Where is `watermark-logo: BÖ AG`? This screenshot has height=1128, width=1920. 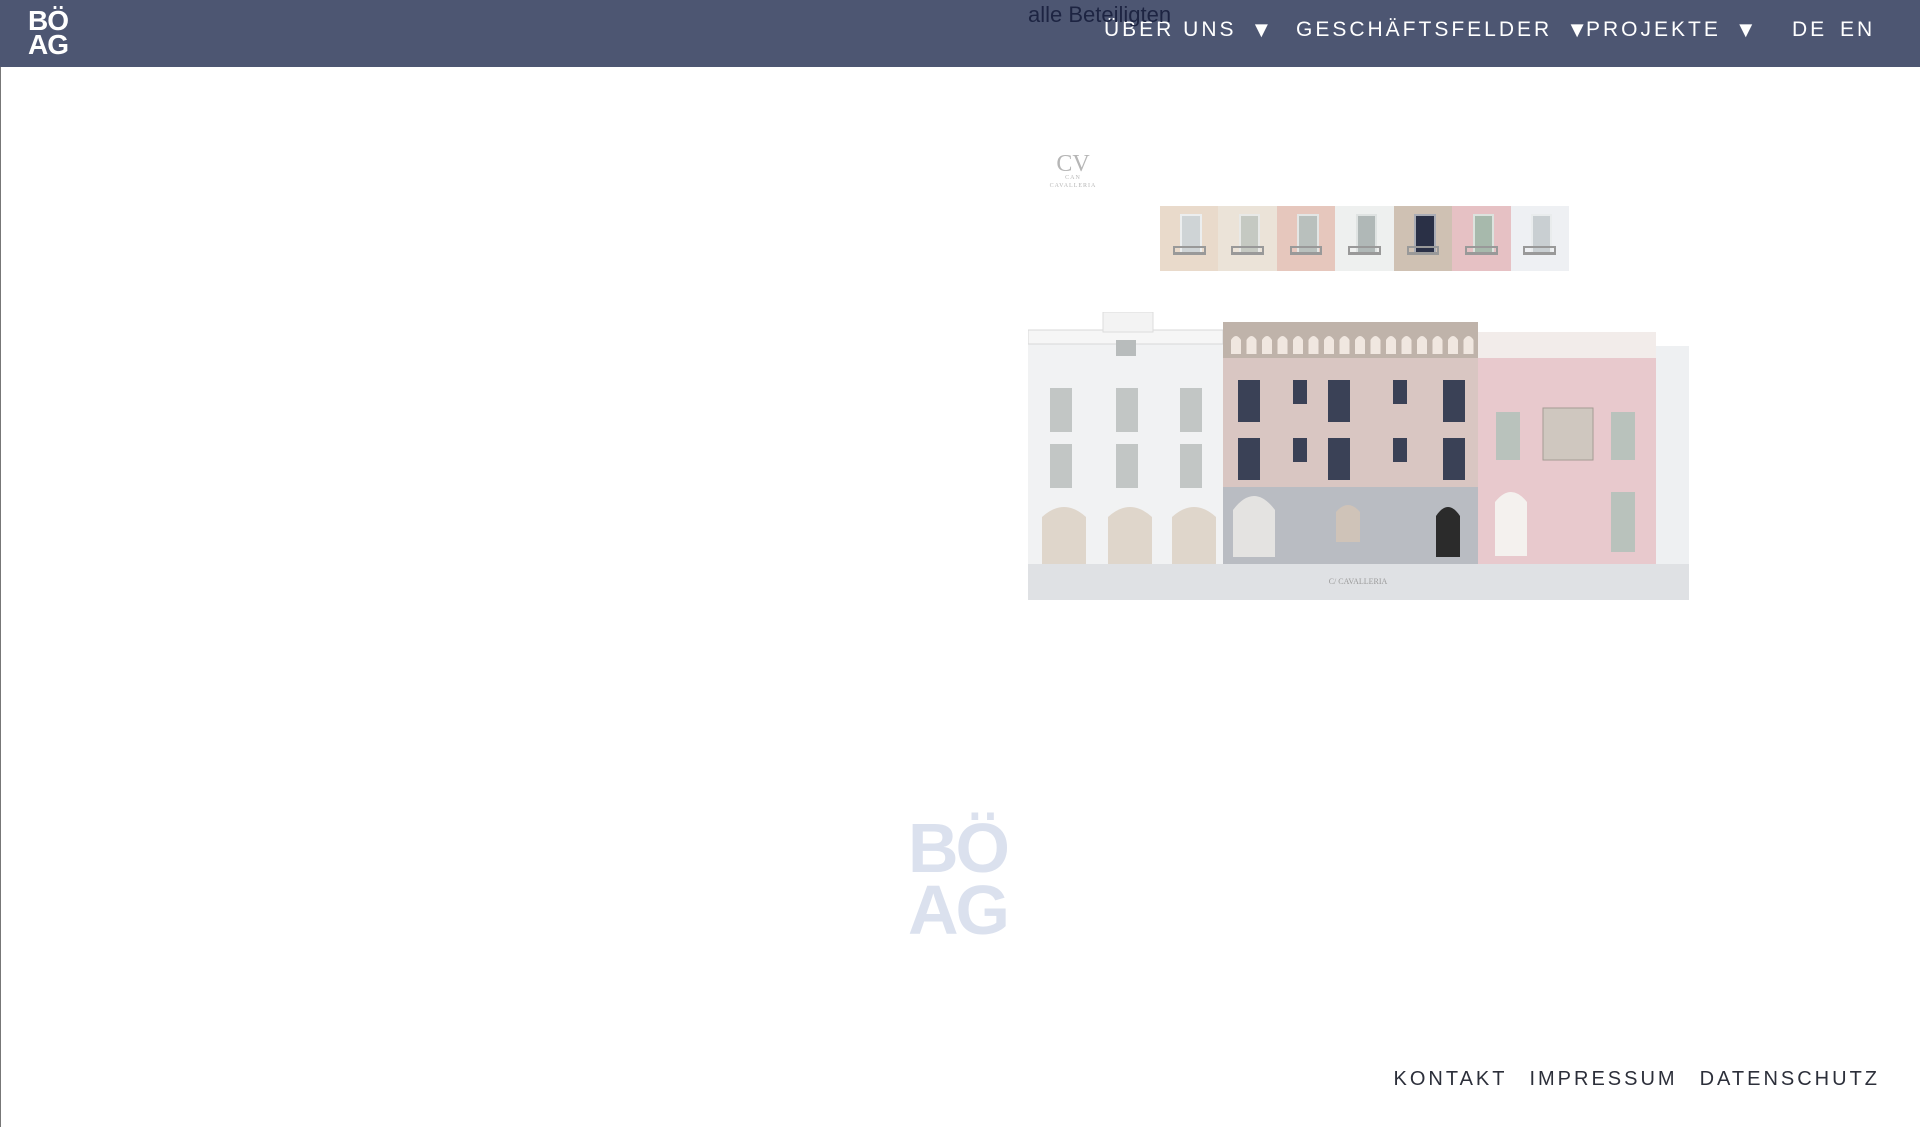 watermark-logo: BÖ AG is located at coordinates (968, 881).